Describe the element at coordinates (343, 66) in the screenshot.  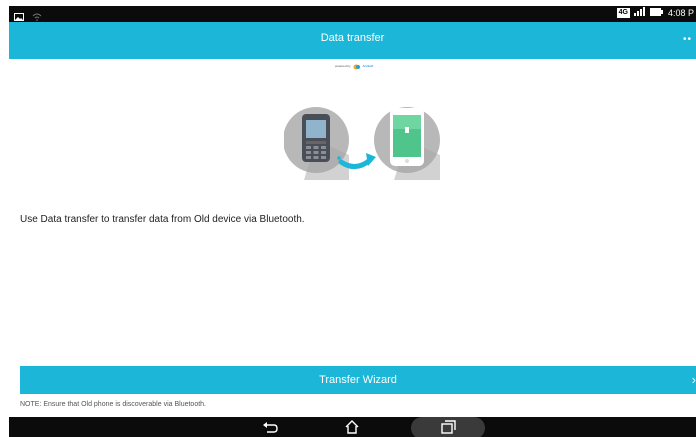
I see `powered-by-text: powered by` at that location.